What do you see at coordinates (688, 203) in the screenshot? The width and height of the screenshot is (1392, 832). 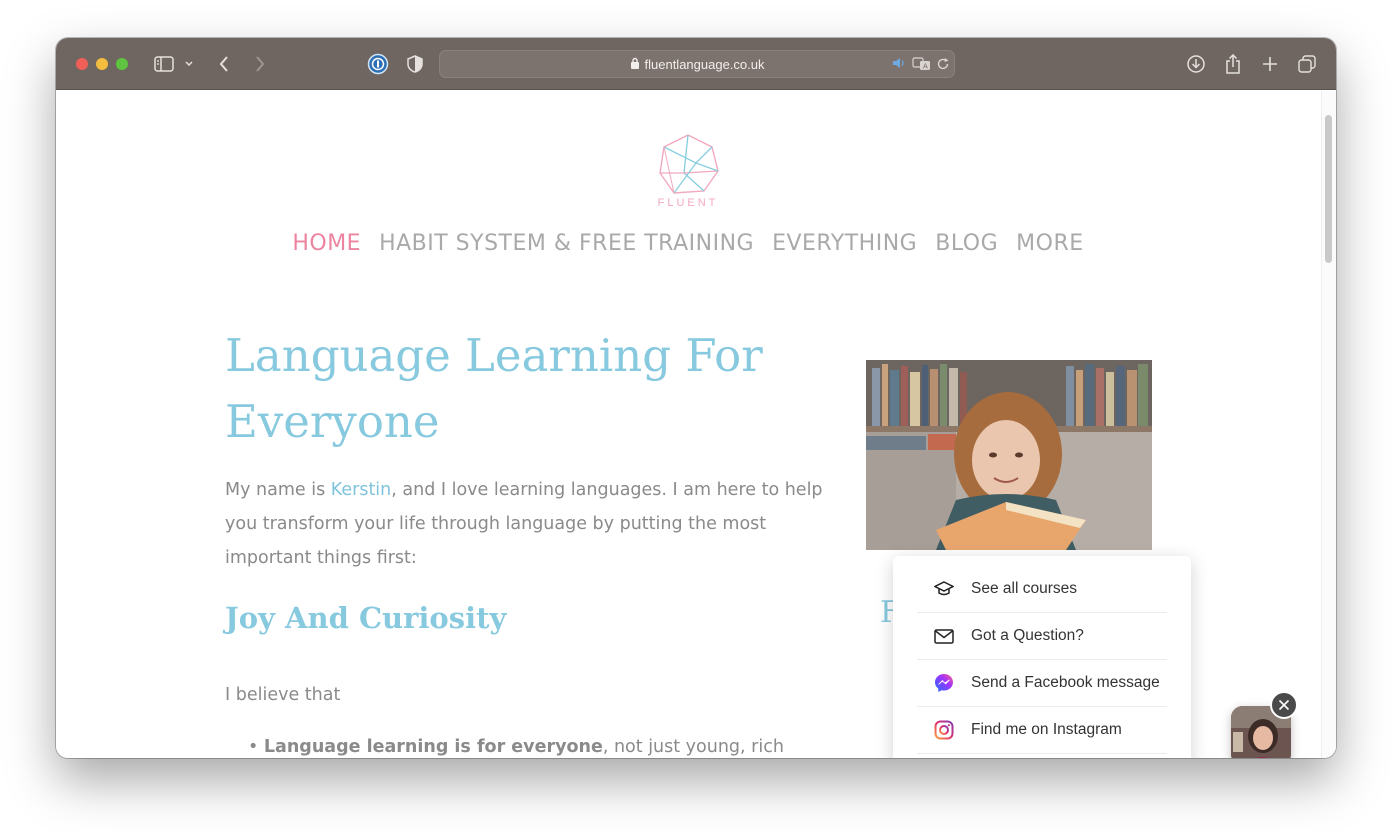 I see `logo-text: FLUENT` at bounding box center [688, 203].